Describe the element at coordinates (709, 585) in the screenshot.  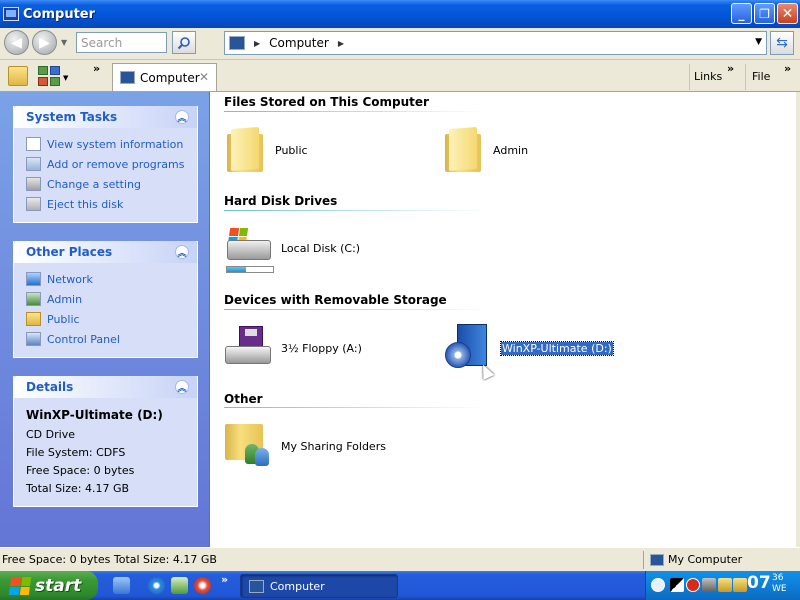
I see `network-tray-icon` at that location.